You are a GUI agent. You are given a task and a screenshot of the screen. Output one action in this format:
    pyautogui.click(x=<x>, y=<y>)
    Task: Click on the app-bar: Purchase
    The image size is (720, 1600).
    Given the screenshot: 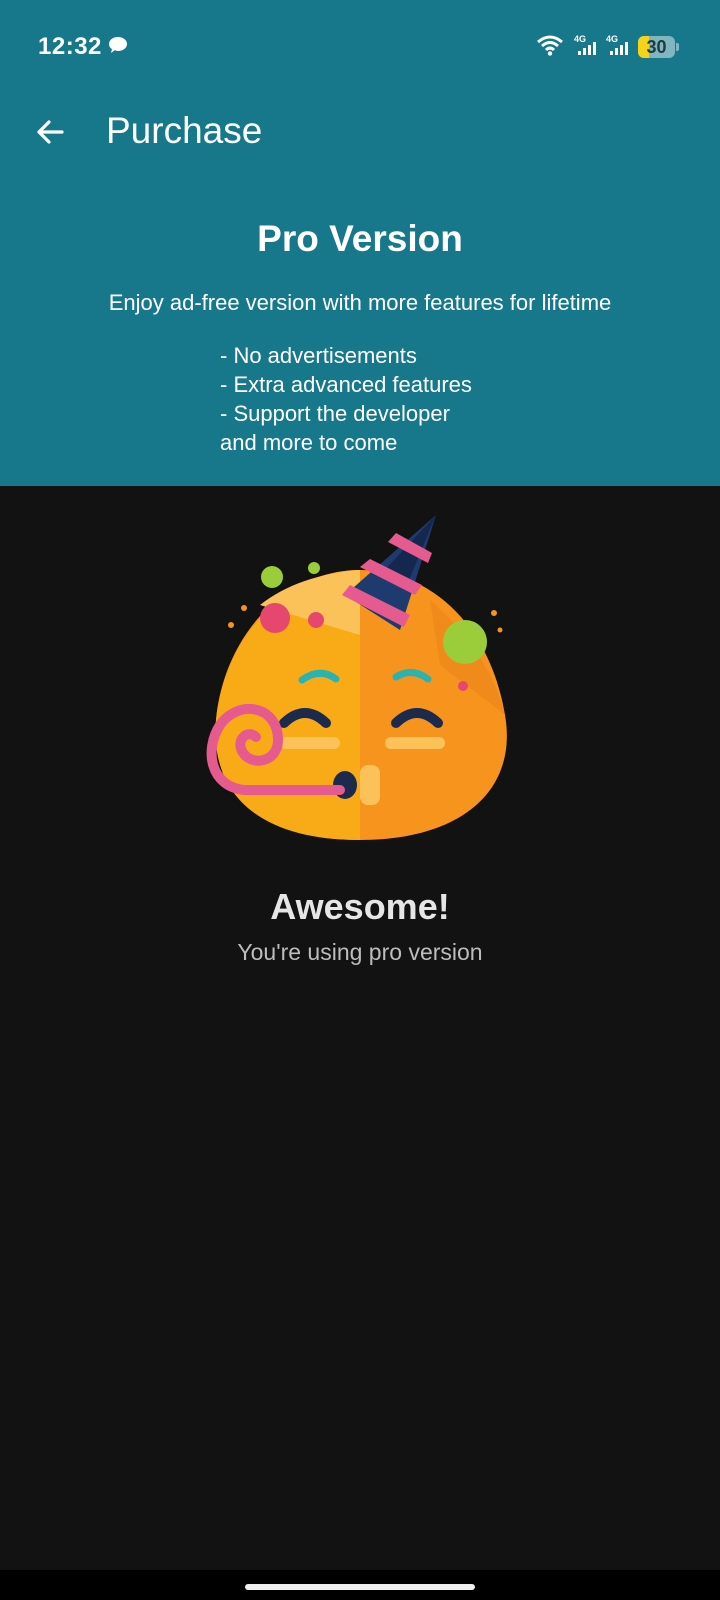 What is the action you would take?
    pyautogui.click(x=360, y=132)
    